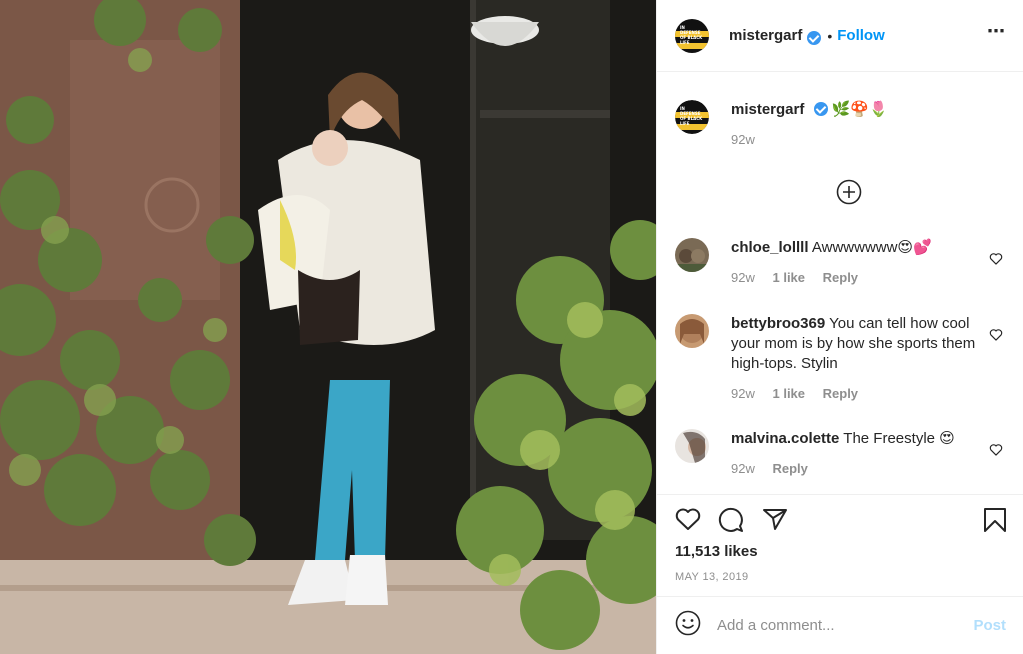 This screenshot has height=654, width=1023. Describe the element at coordinates (853, 469) in the screenshot. I see `comment-meta: 92w Reply` at that location.